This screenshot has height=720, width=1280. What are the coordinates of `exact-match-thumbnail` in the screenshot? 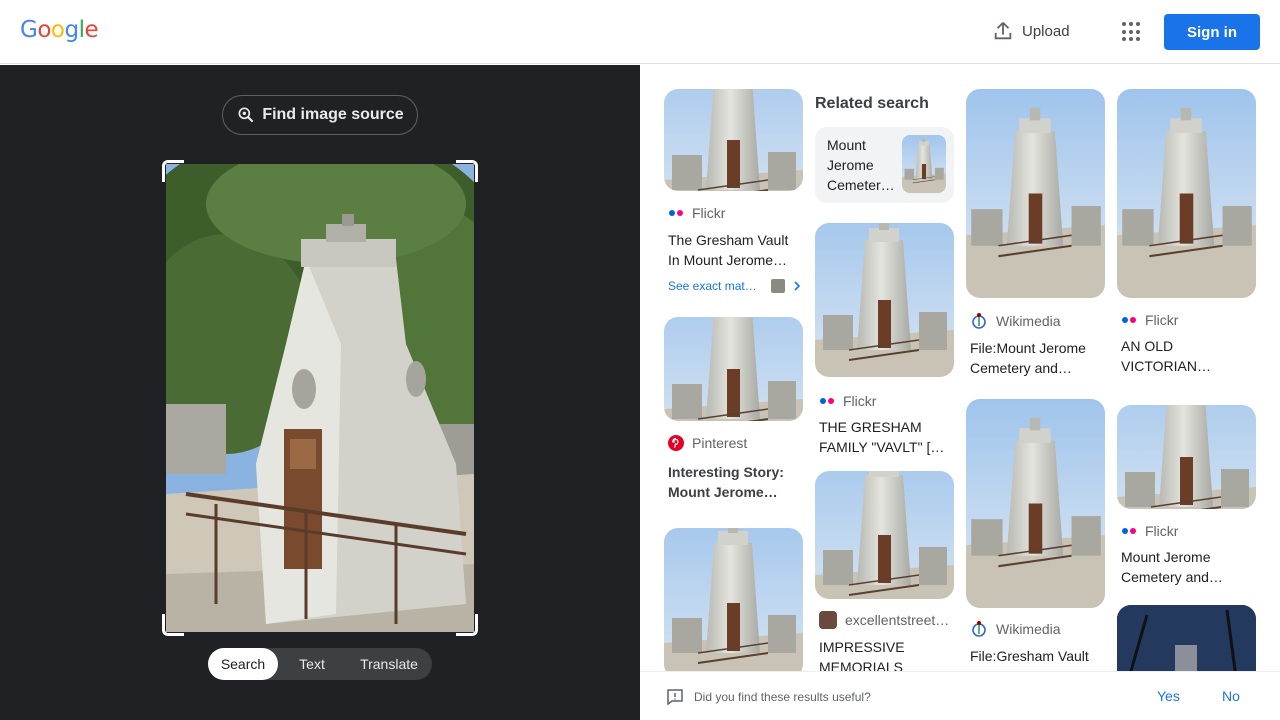 It's located at (777, 286).